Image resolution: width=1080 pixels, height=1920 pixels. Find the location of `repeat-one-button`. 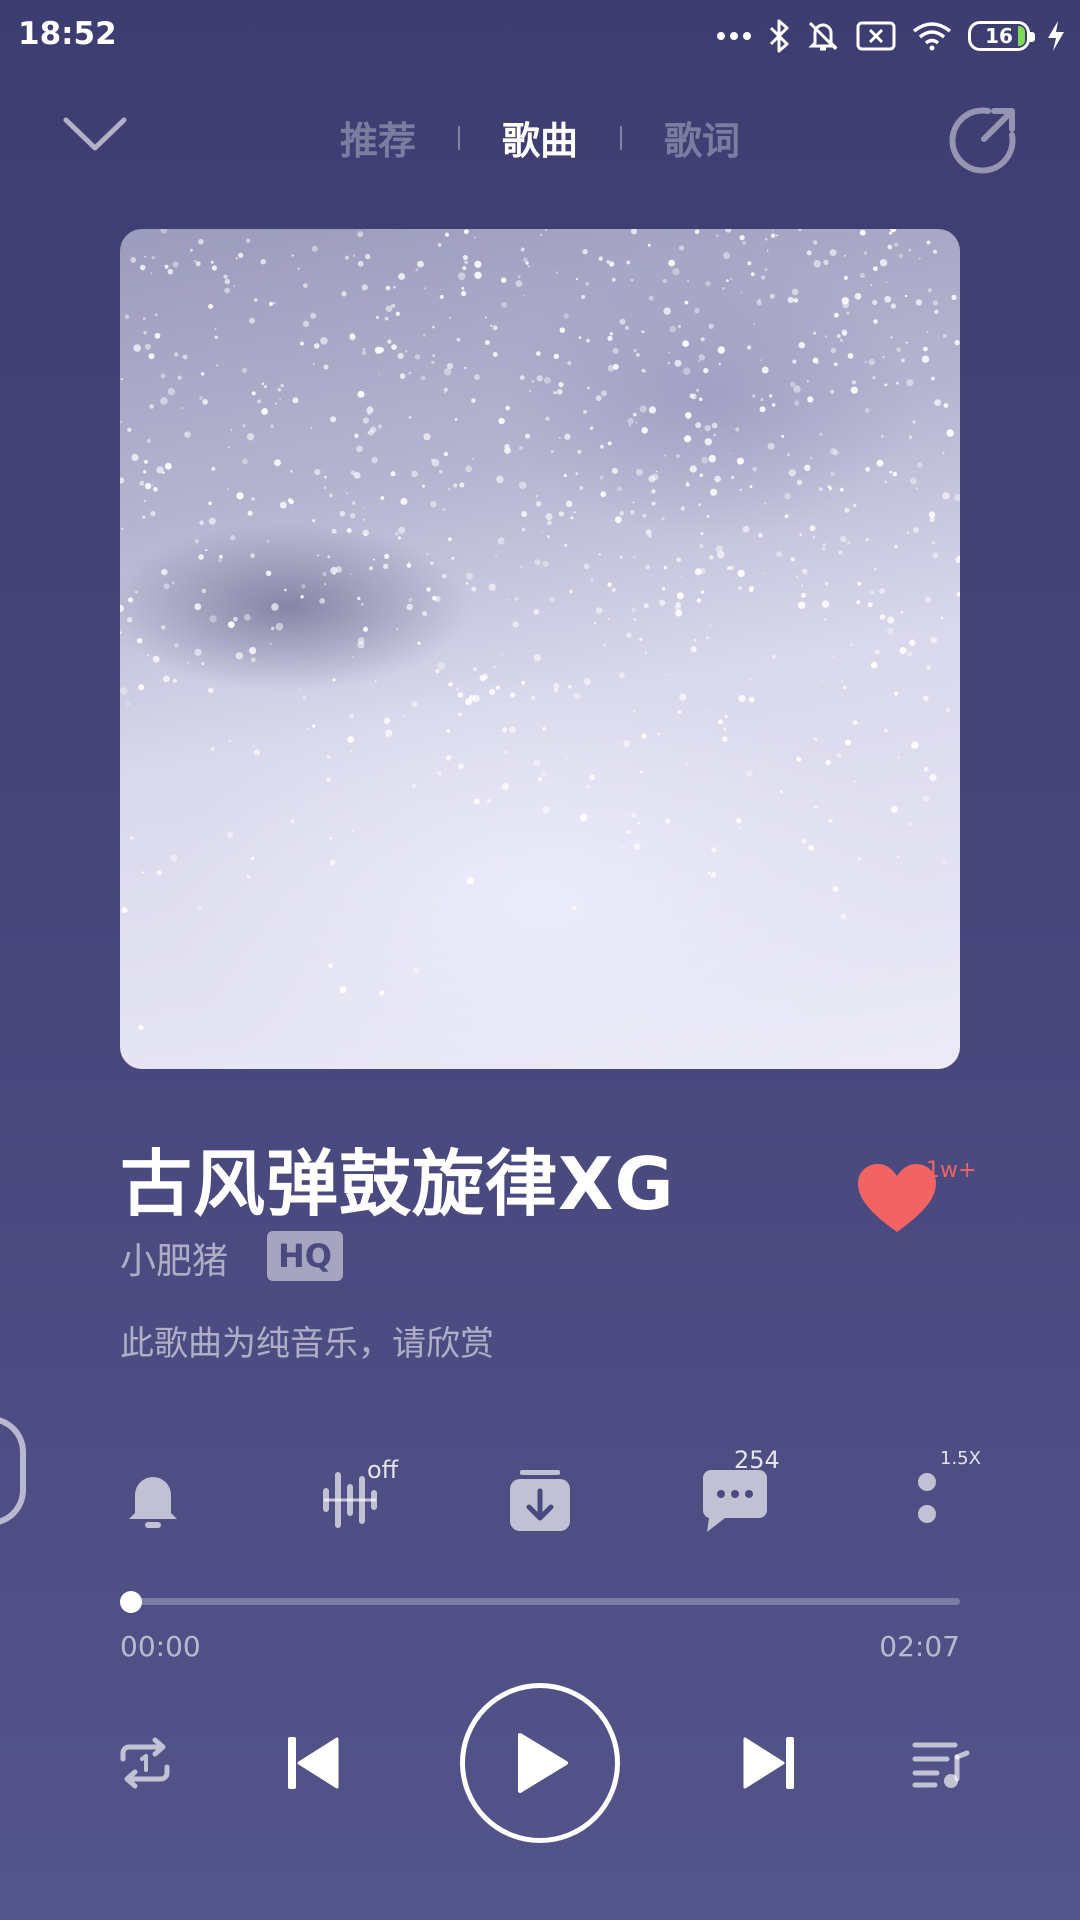

repeat-one-button is located at coordinates (145, 1763).